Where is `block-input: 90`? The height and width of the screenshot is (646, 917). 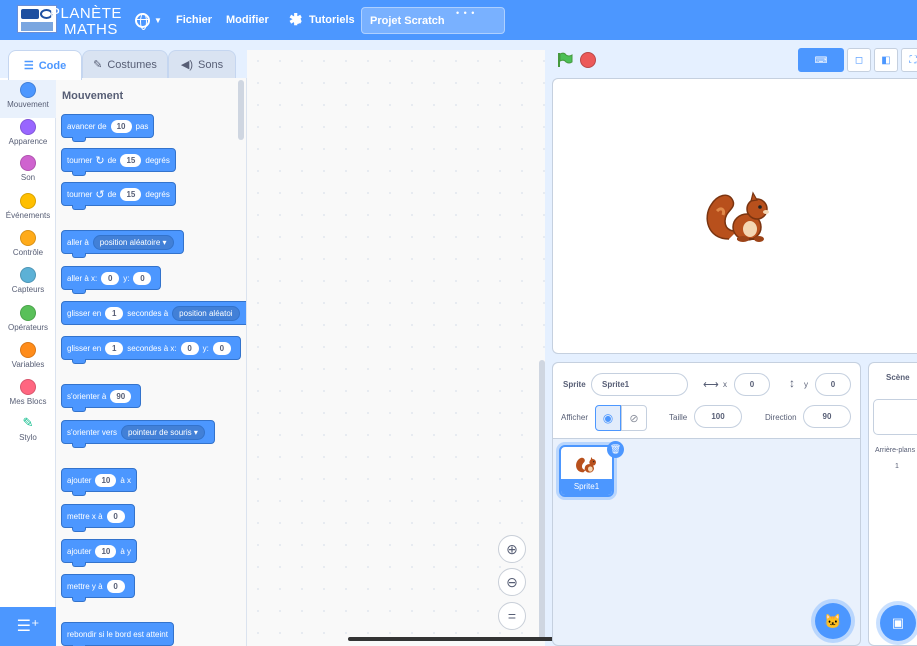
block-input: 90 is located at coordinates (121, 396).